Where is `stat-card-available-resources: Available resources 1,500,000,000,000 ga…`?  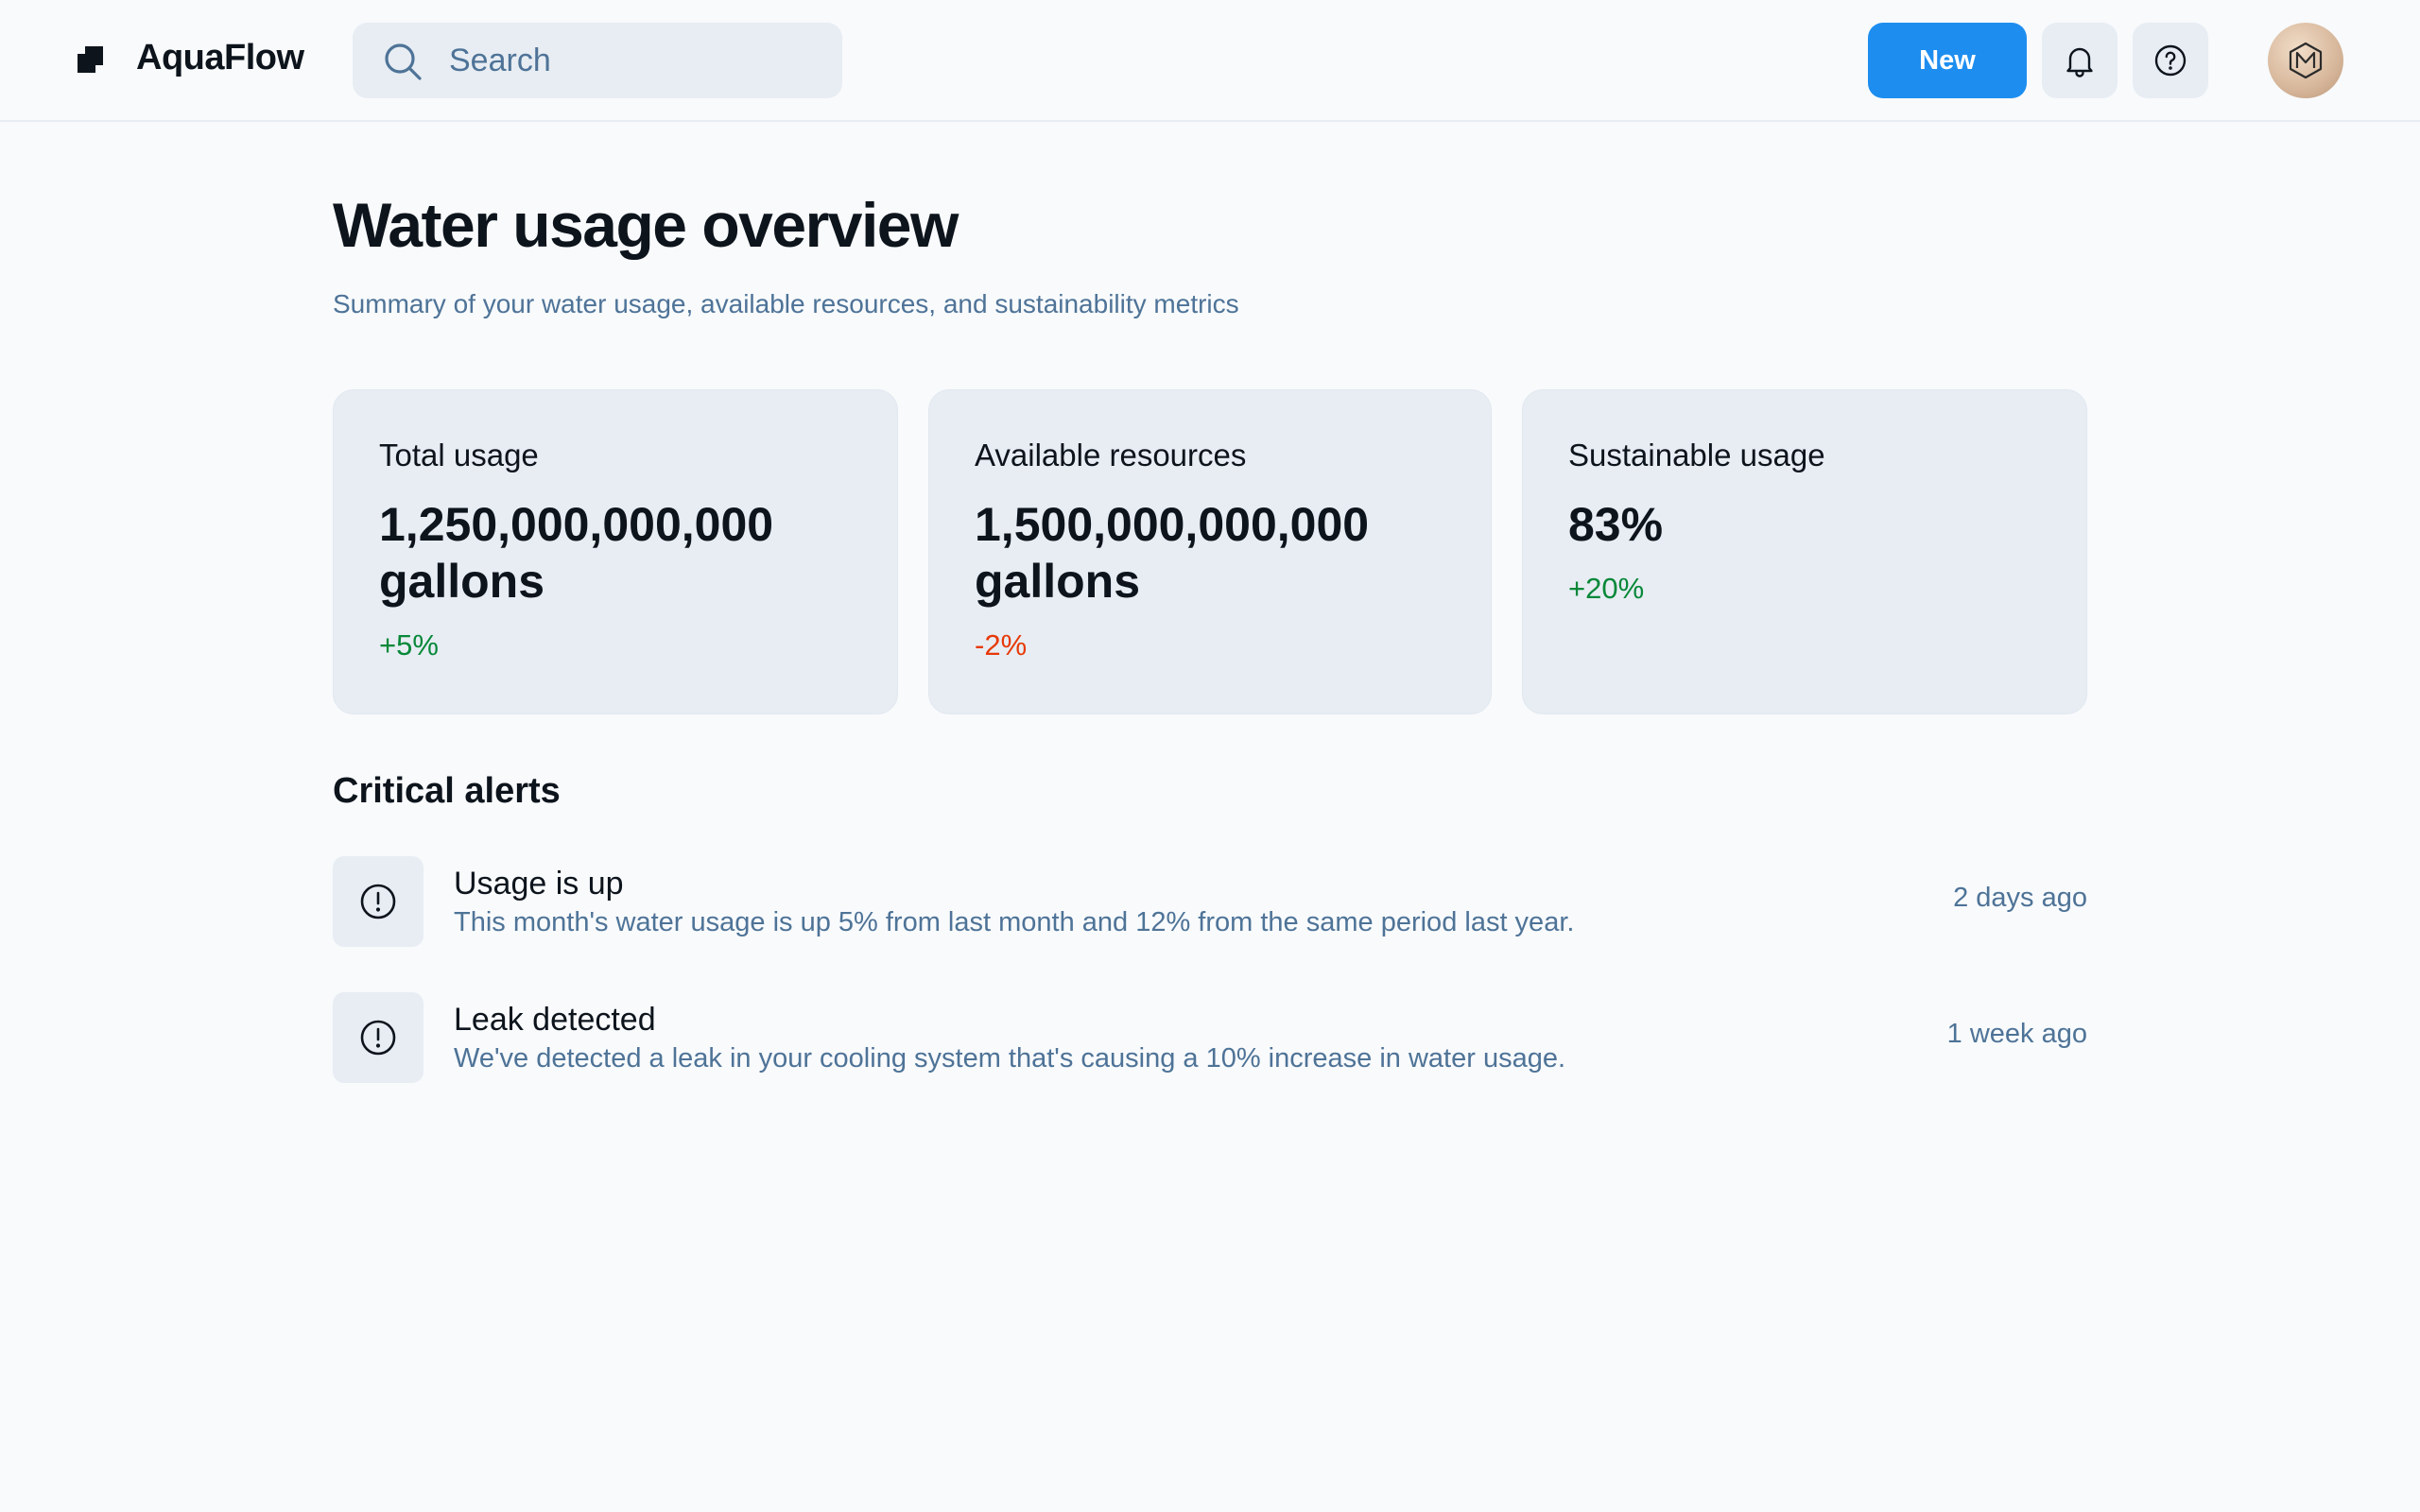
stat-card-available-resources: Available resources 1,500,000,000,000 ga… is located at coordinates (1210, 551).